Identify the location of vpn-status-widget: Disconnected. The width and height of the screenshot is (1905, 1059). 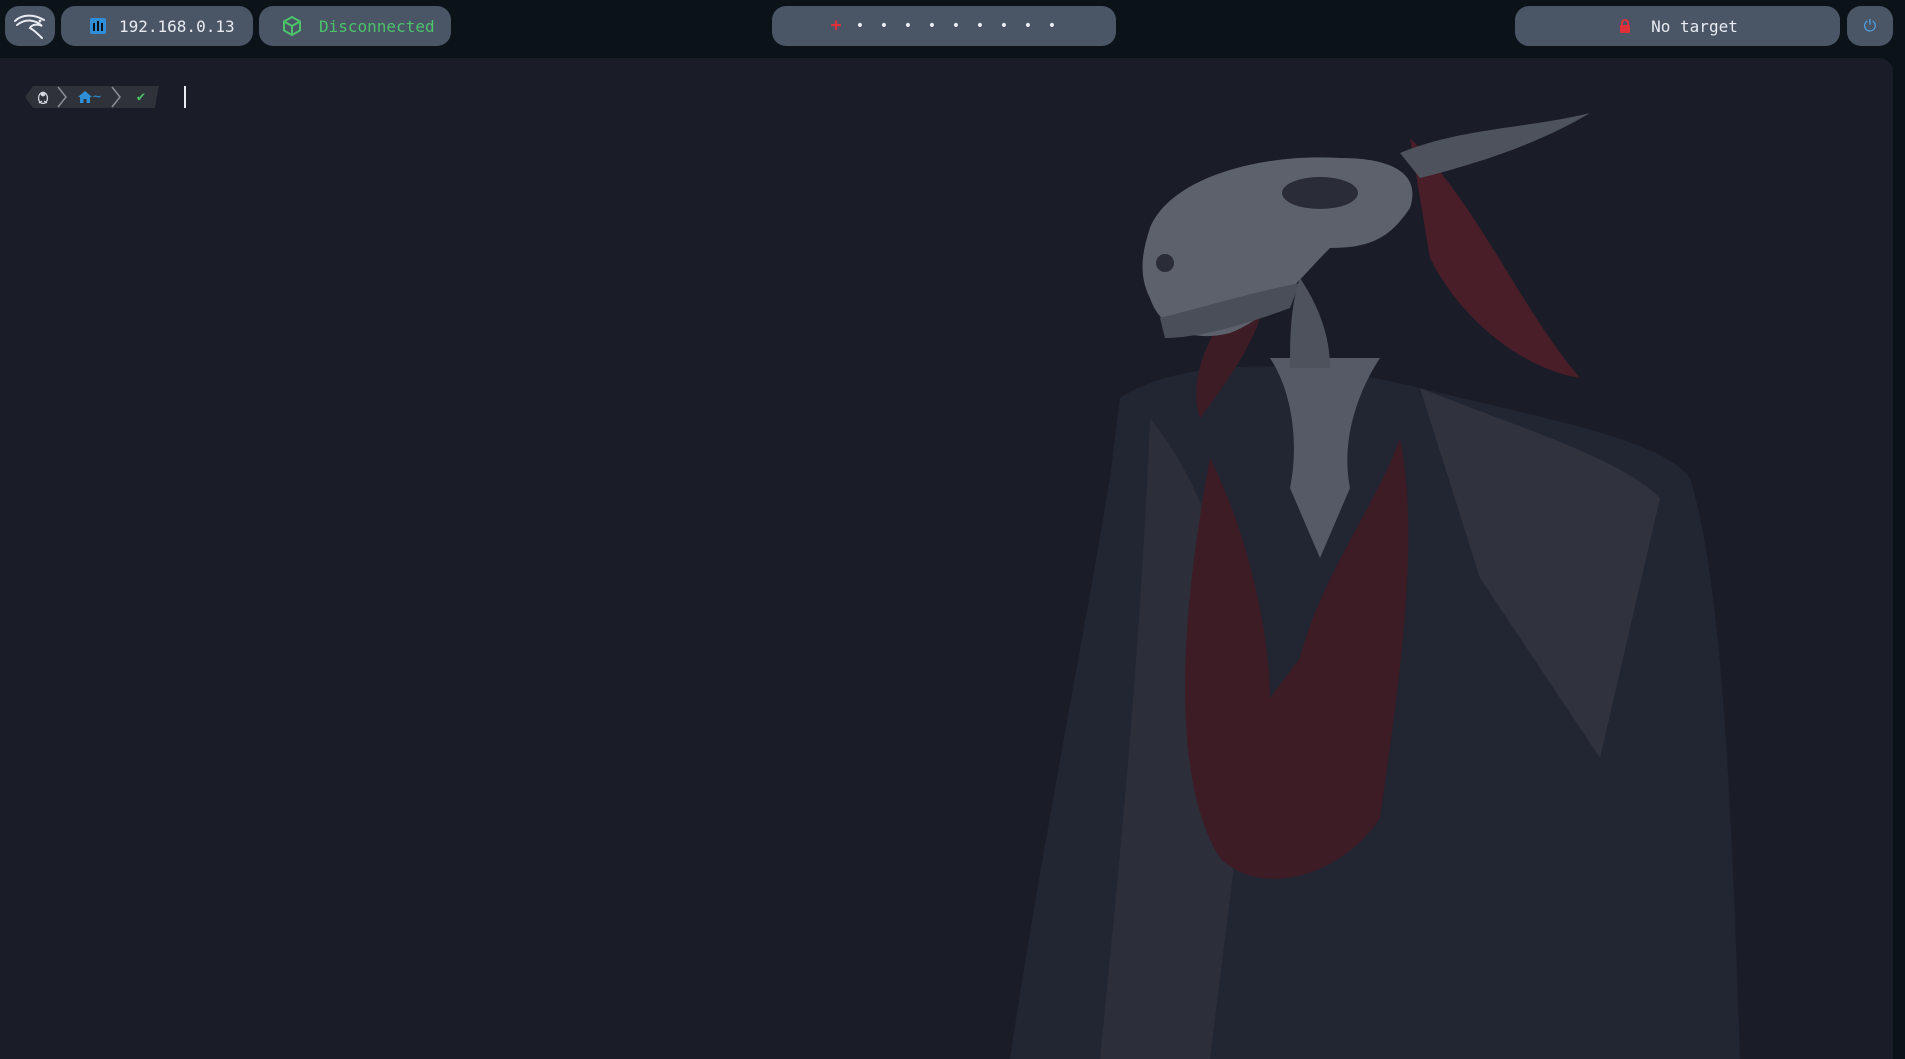
(355, 26).